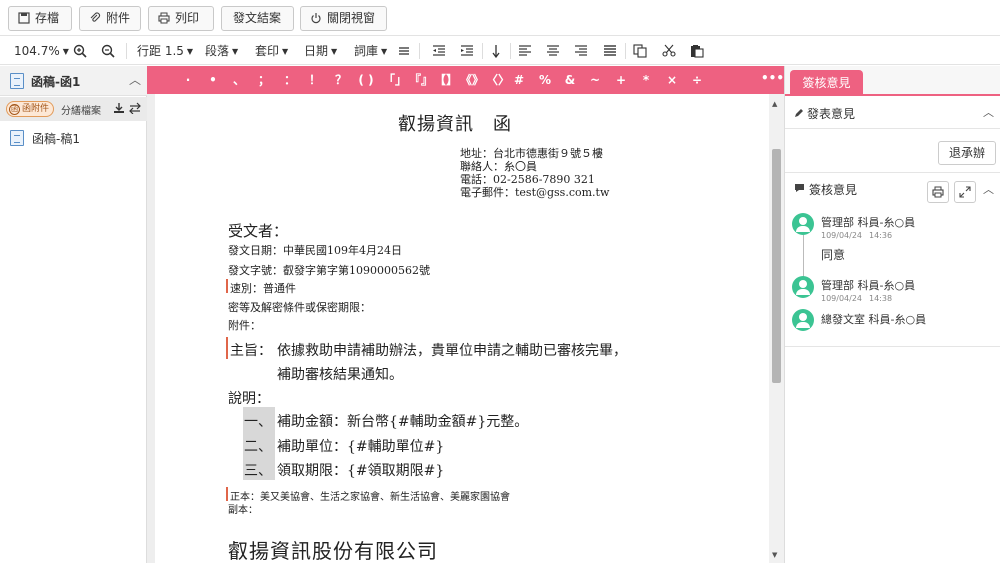  What do you see at coordinates (165, 51) in the screenshot?
I see `line-spacing-select: 行距 1.5 ▼` at bounding box center [165, 51].